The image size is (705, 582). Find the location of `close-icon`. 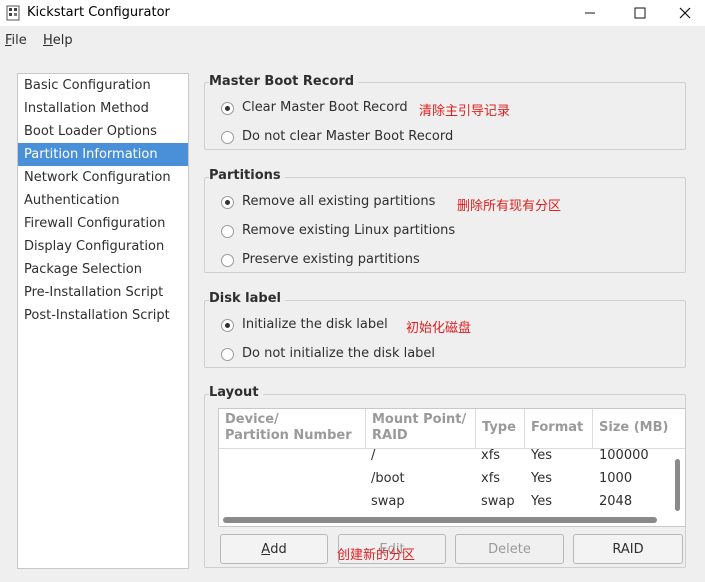

close-icon is located at coordinates (685, 13).